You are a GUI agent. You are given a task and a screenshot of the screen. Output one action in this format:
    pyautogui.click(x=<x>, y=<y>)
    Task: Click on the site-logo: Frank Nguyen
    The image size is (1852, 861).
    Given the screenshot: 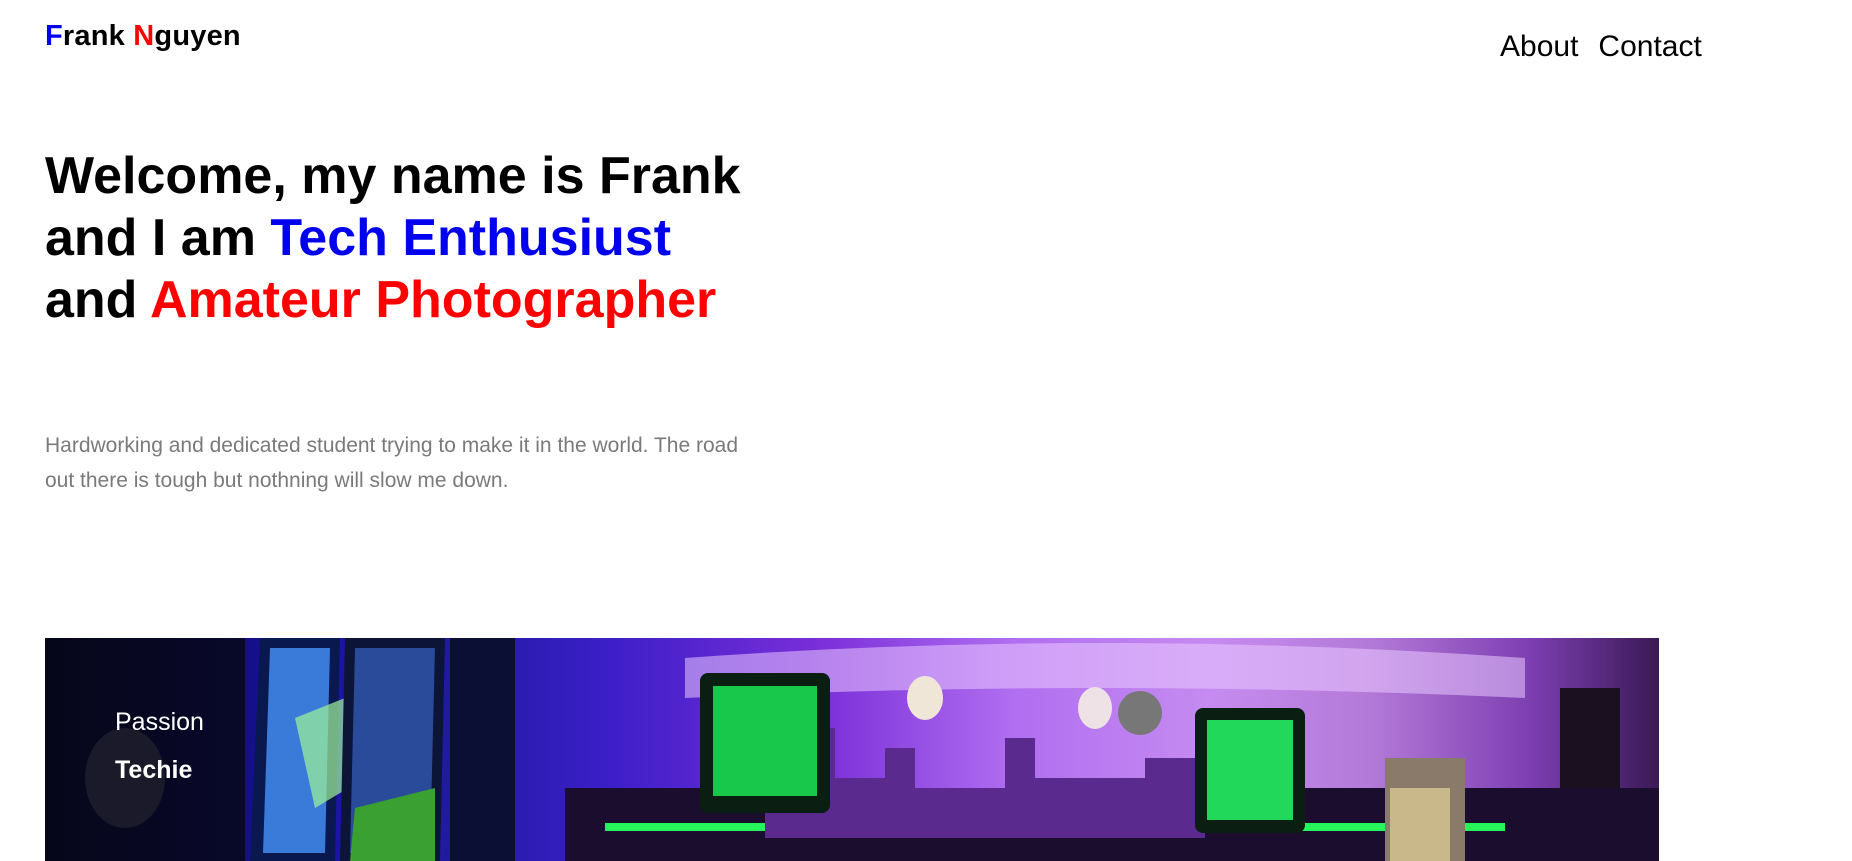 What is the action you would take?
    pyautogui.click(x=143, y=36)
    